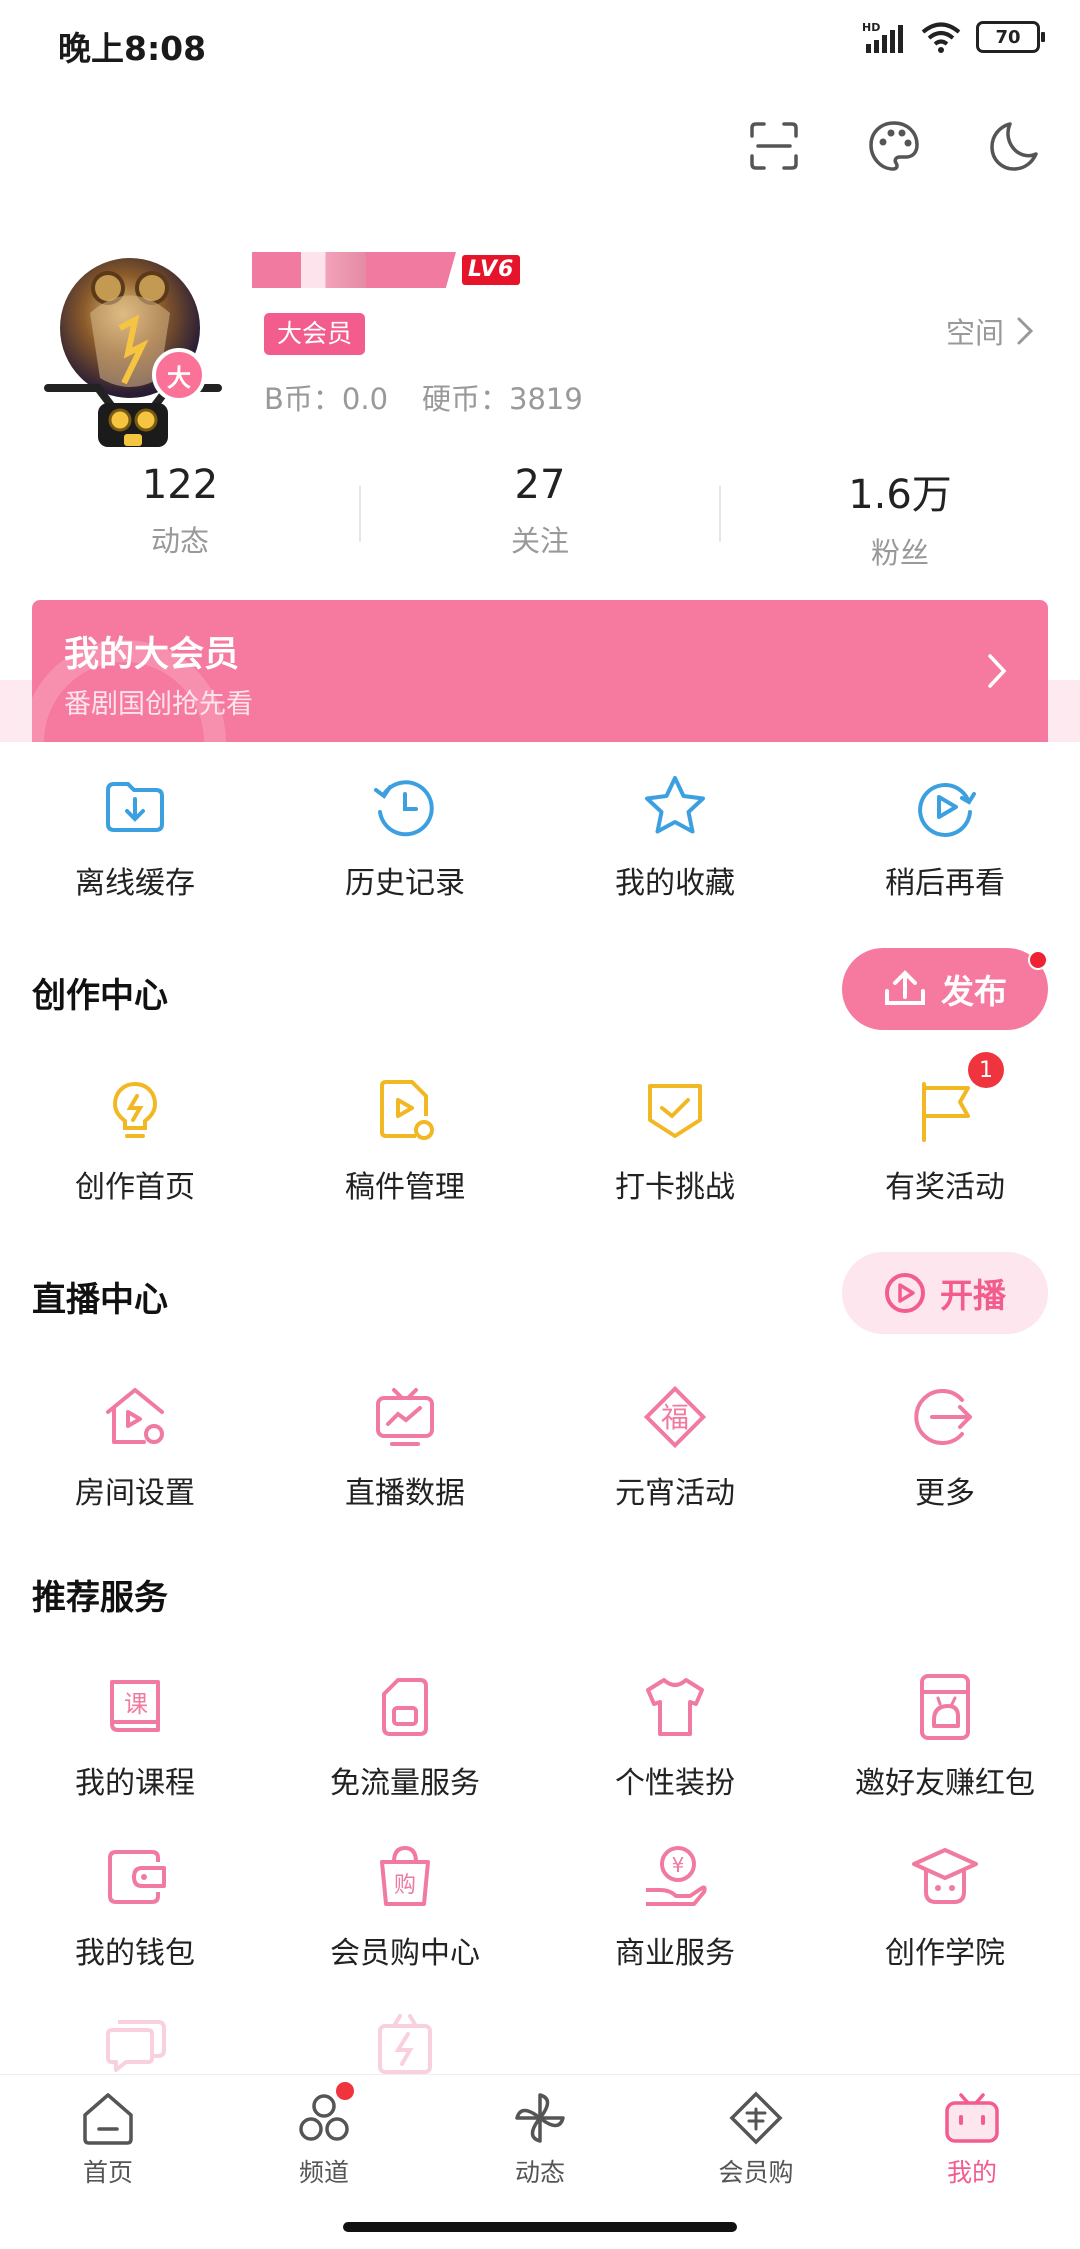 This screenshot has width=1080, height=2249. I want to click on service-customer-chat, so click(135, 2045).